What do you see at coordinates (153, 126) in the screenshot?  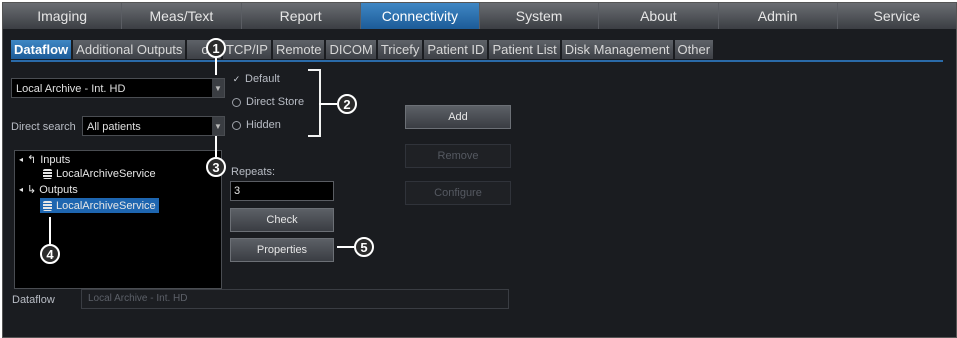 I see `direct-search-select: All patients ▼` at bounding box center [153, 126].